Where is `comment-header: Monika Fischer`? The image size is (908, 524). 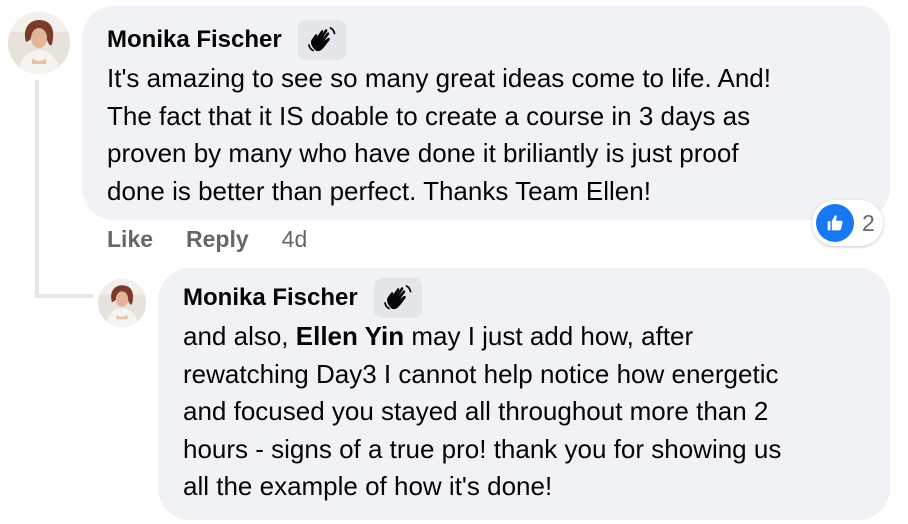 comment-header: Monika Fischer is located at coordinates (226, 40).